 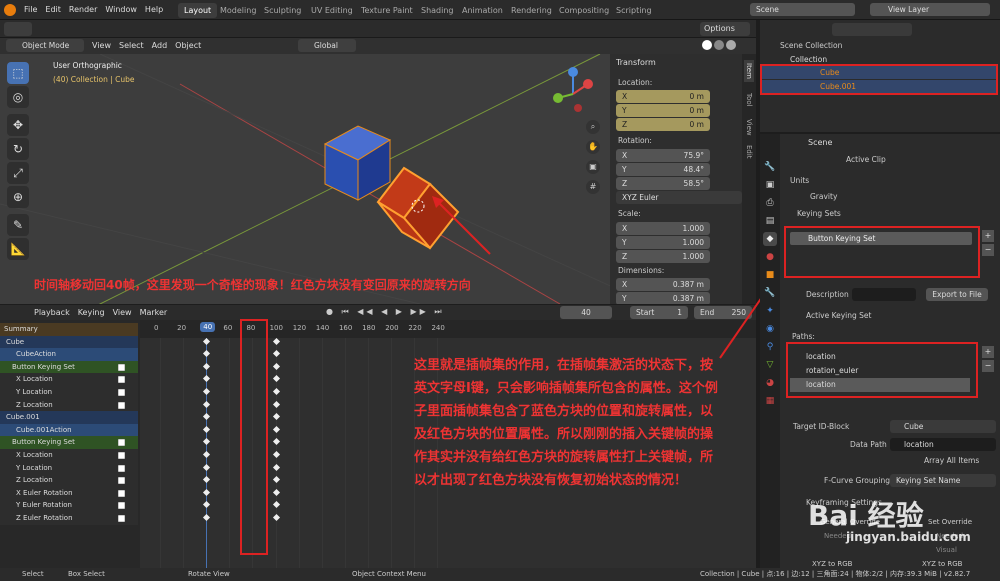 I want to click on material-props-icon: ◕, so click(x=770, y=383).